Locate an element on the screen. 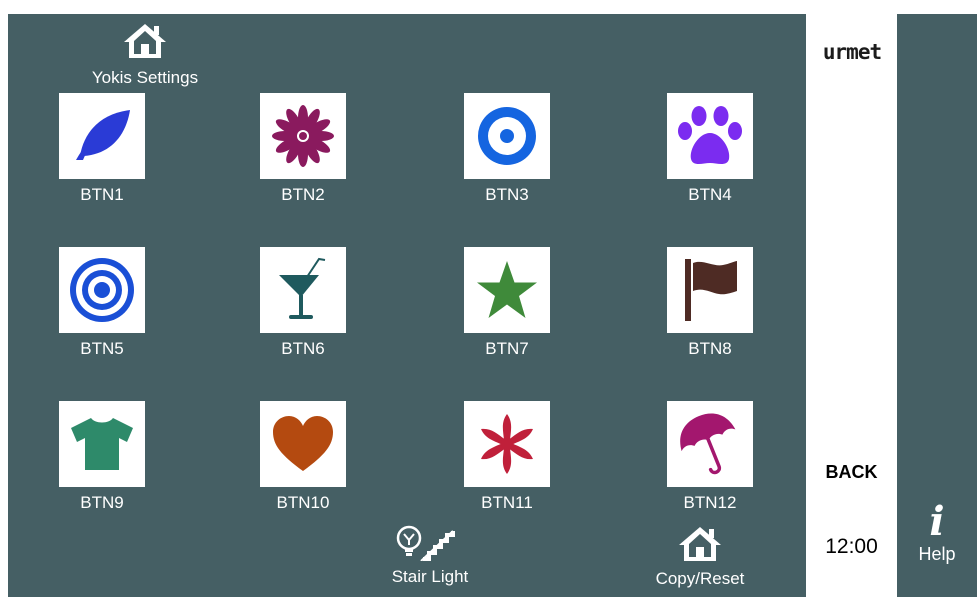 Image resolution: width=977 pixels, height=597 pixels. btn1-tile: BTN1 is located at coordinates (102, 159).